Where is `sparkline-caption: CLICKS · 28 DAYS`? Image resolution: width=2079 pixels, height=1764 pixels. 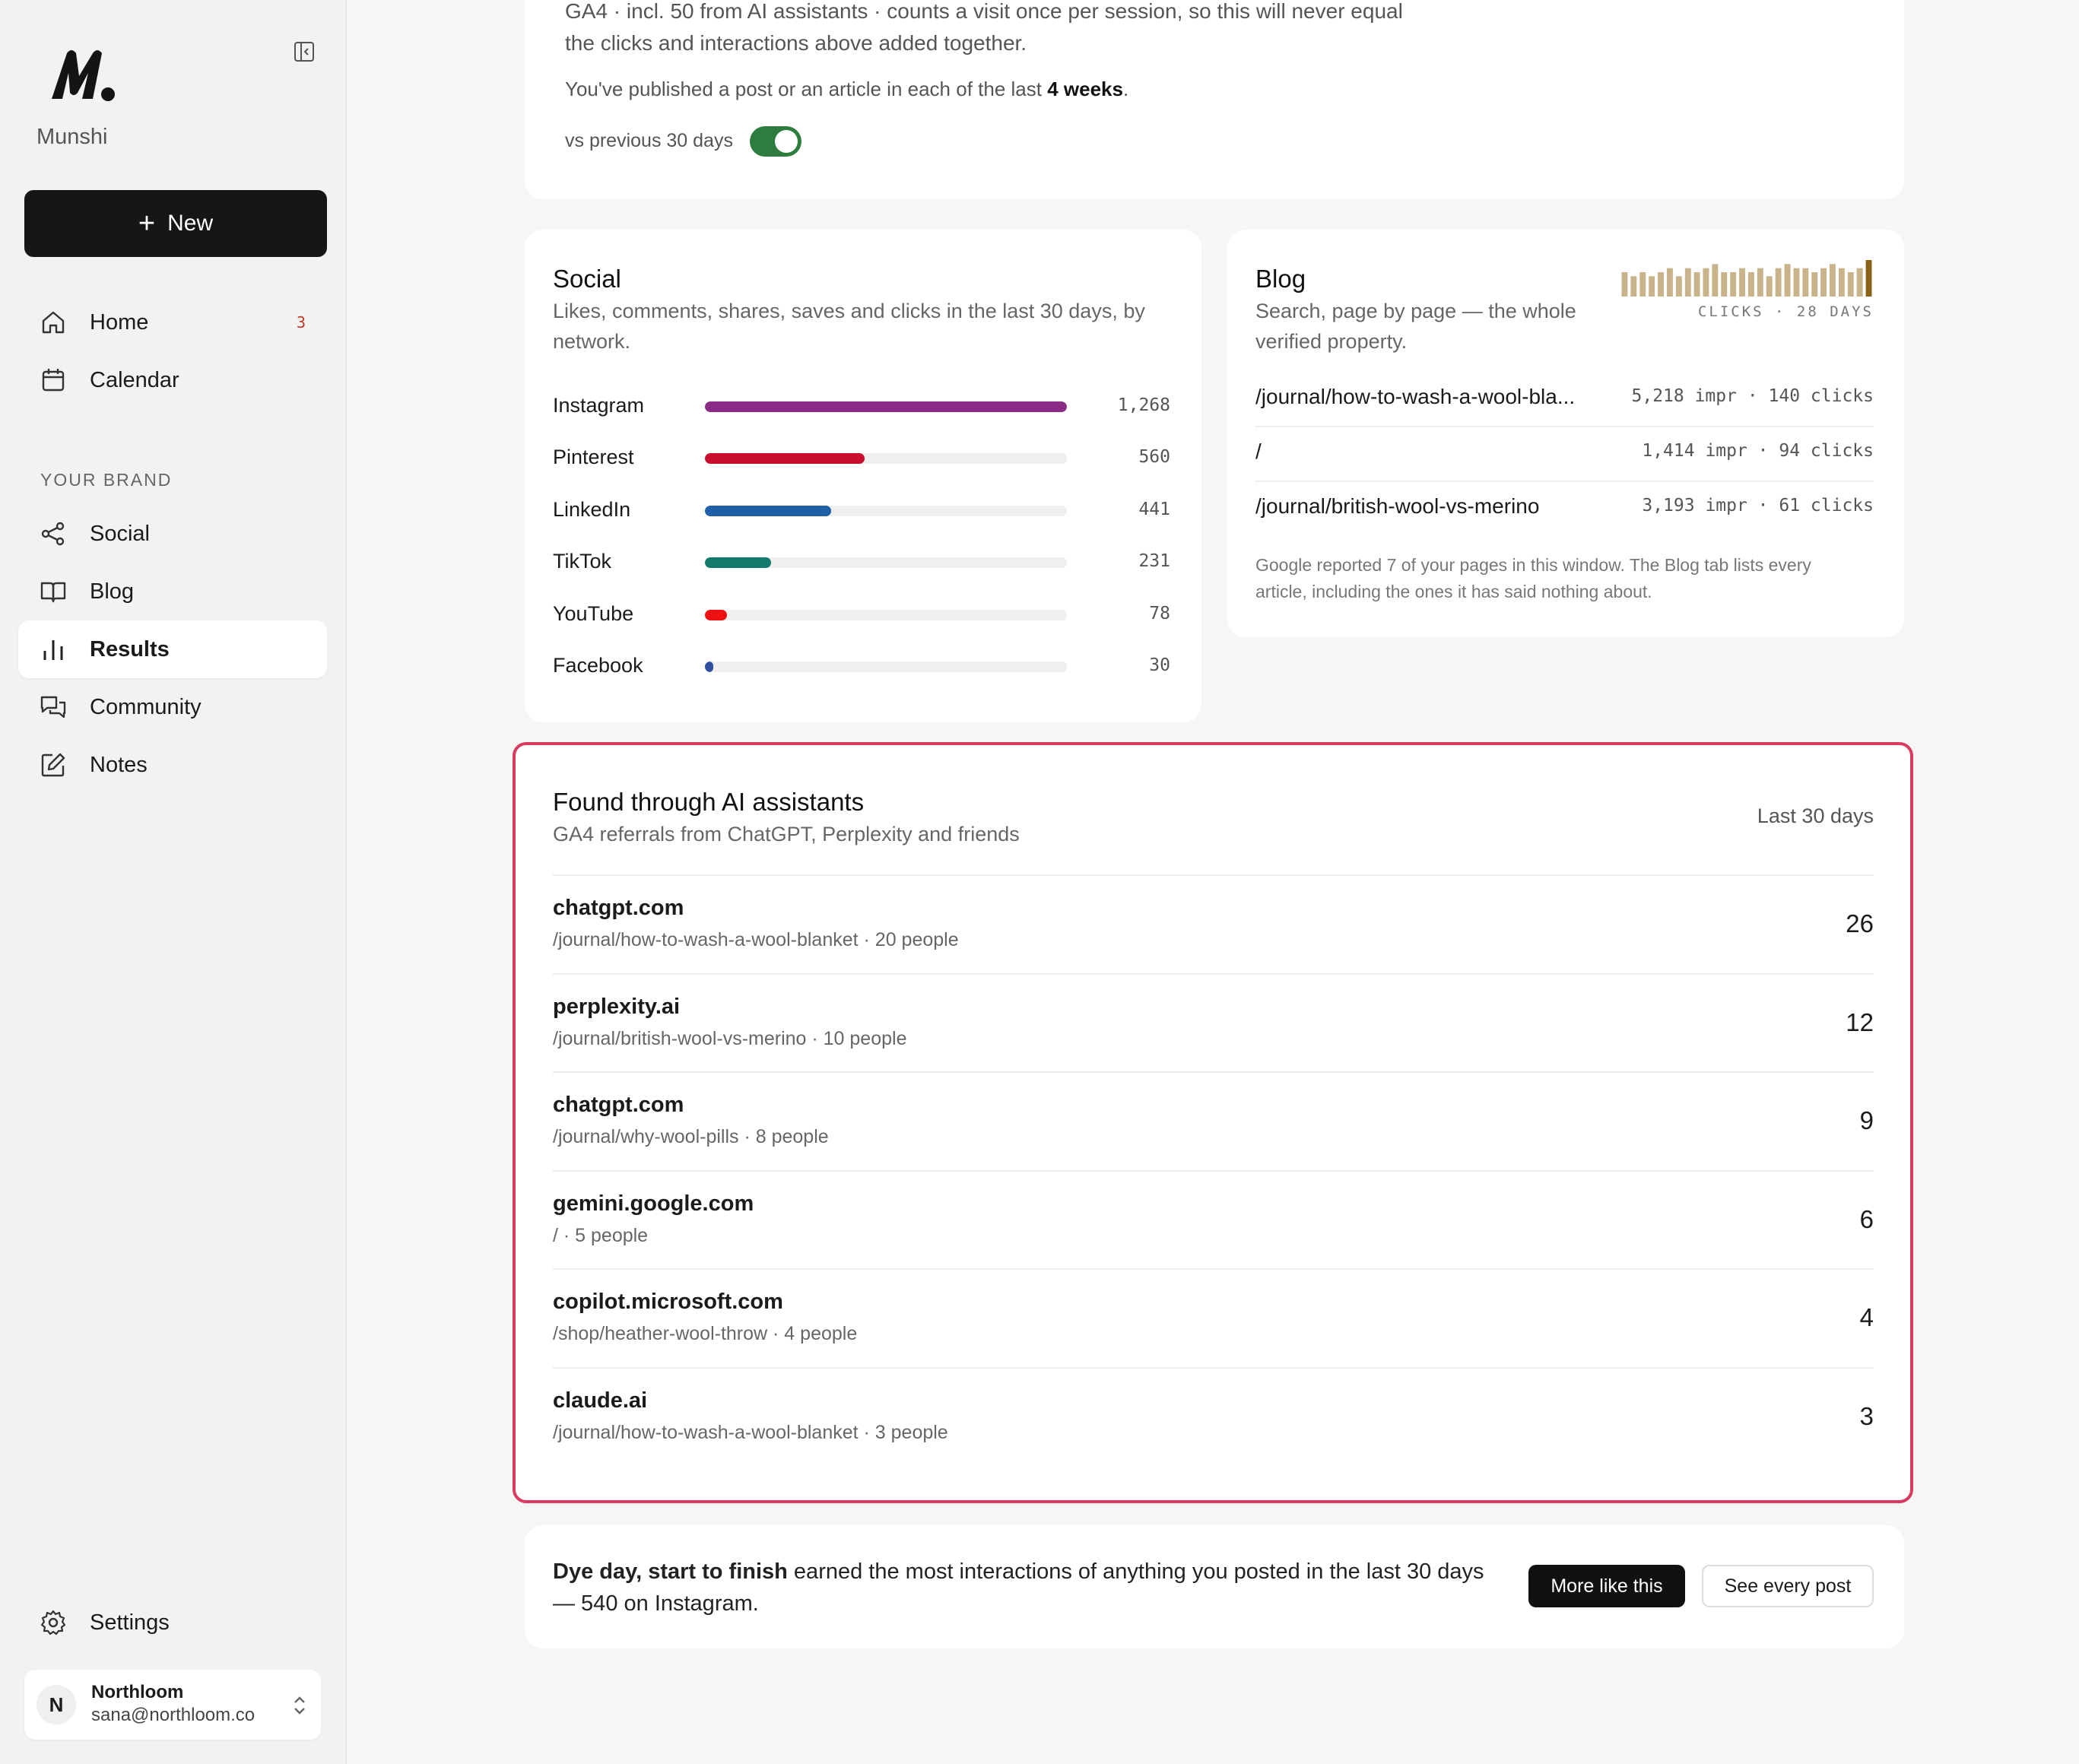
sparkline-caption: CLICKS · 28 DAYS is located at coordinates (1785, 311).